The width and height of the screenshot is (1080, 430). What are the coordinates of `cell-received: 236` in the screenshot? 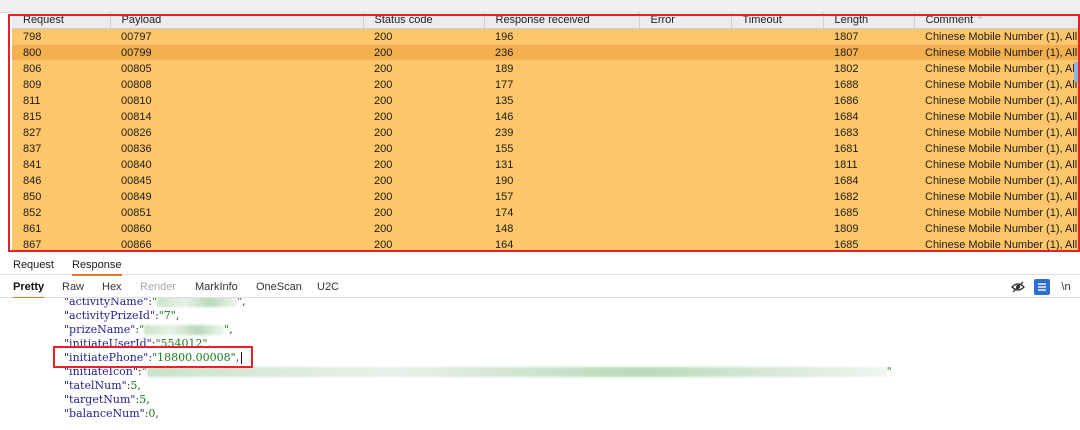 It's located at (561, 52).